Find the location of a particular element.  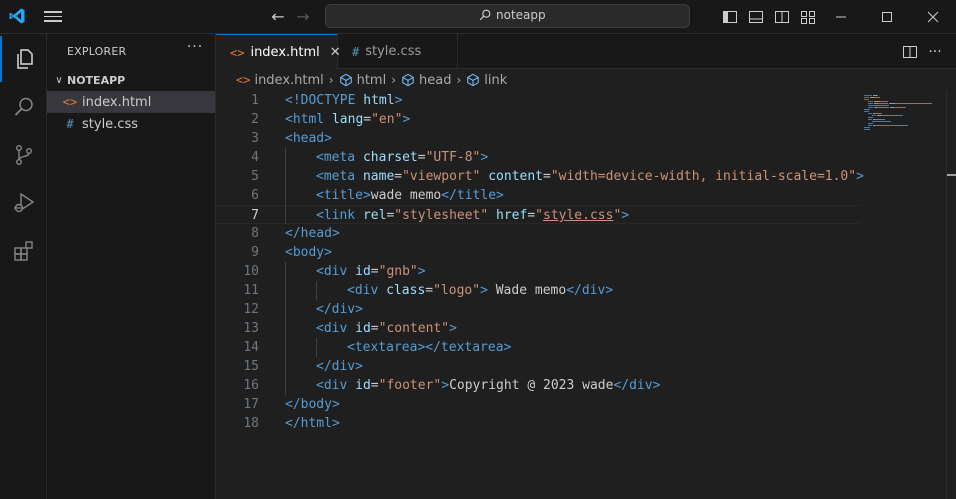

code-line: 15 </div> is located at coordinates (538, 366).